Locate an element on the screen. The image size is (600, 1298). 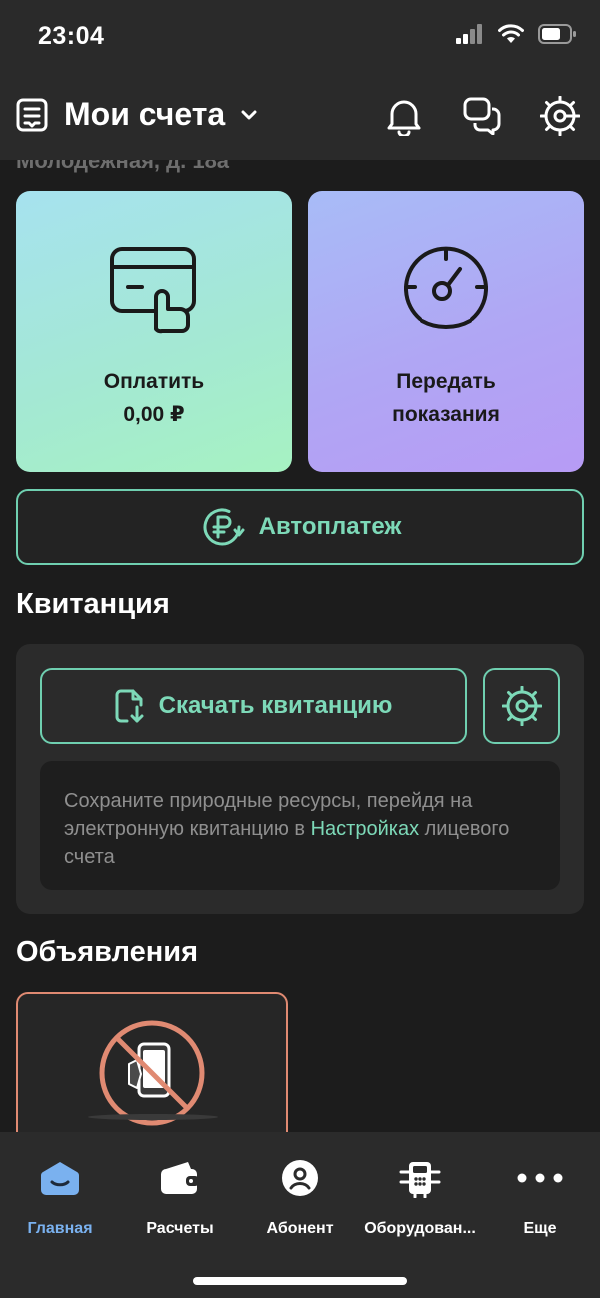
bell-icon is located at coordinates (404, 118).